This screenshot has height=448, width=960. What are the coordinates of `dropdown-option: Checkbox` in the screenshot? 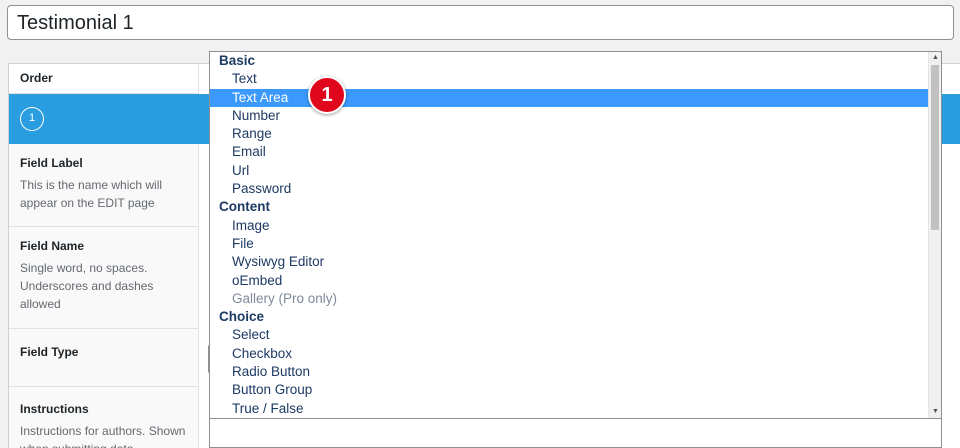 It's located at (569, 354).